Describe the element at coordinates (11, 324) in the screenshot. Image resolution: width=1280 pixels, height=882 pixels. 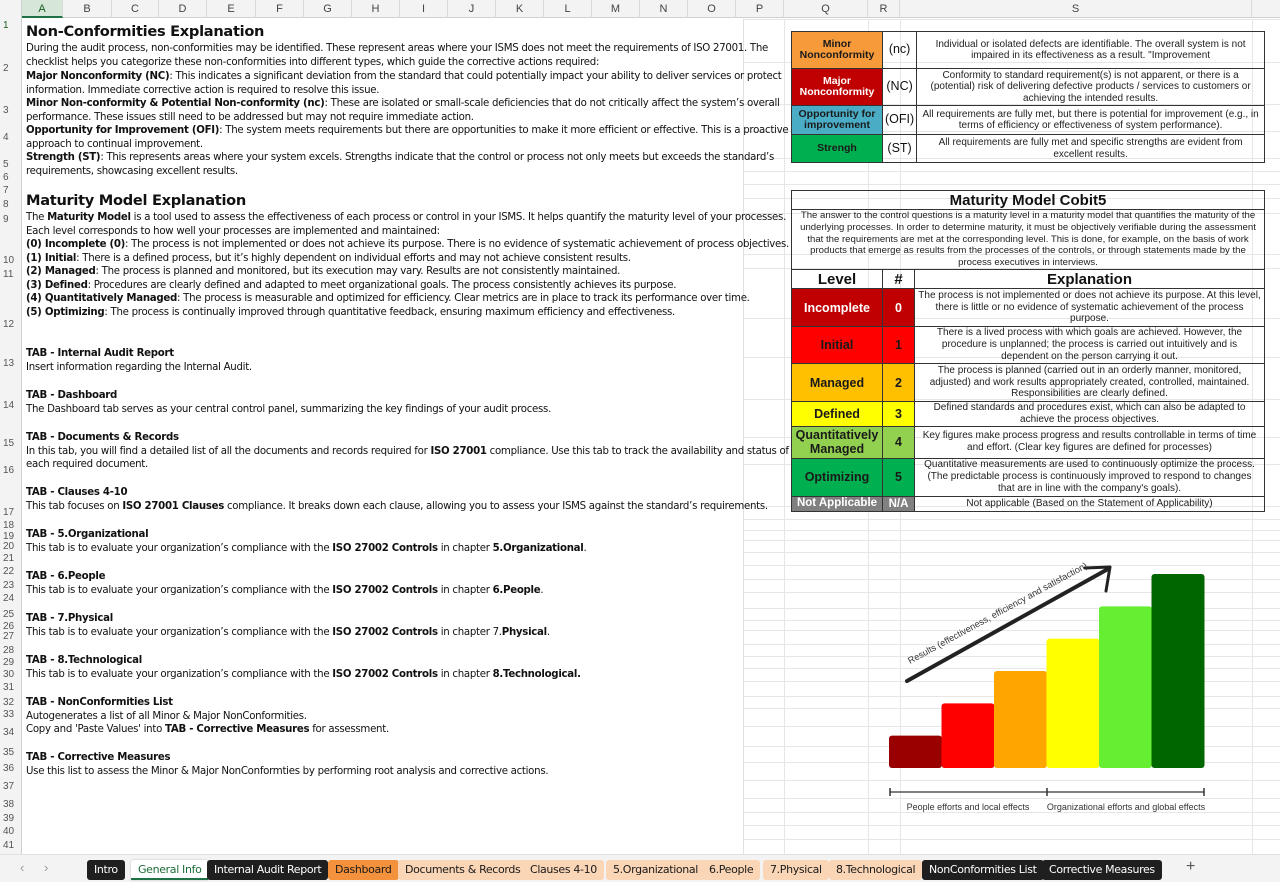
I see `row-header-12: 12` at that location.